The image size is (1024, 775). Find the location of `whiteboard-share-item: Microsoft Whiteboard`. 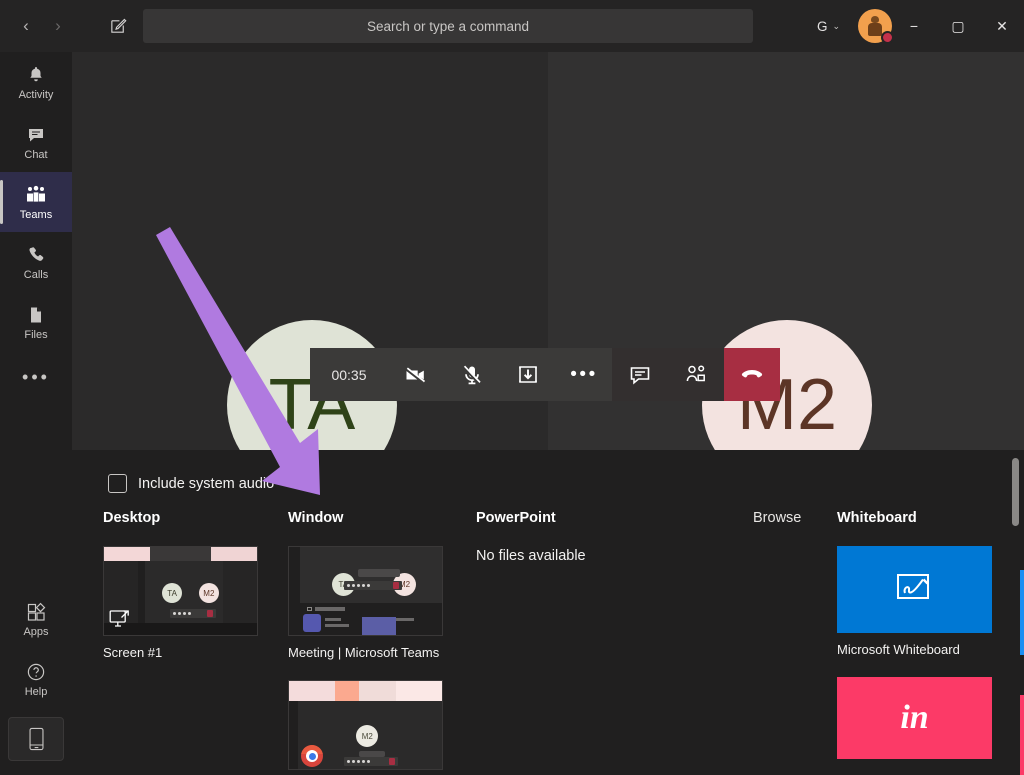

whiteboard-share-item: Microsoft Whiteboard is located at coordinates (930, 601).